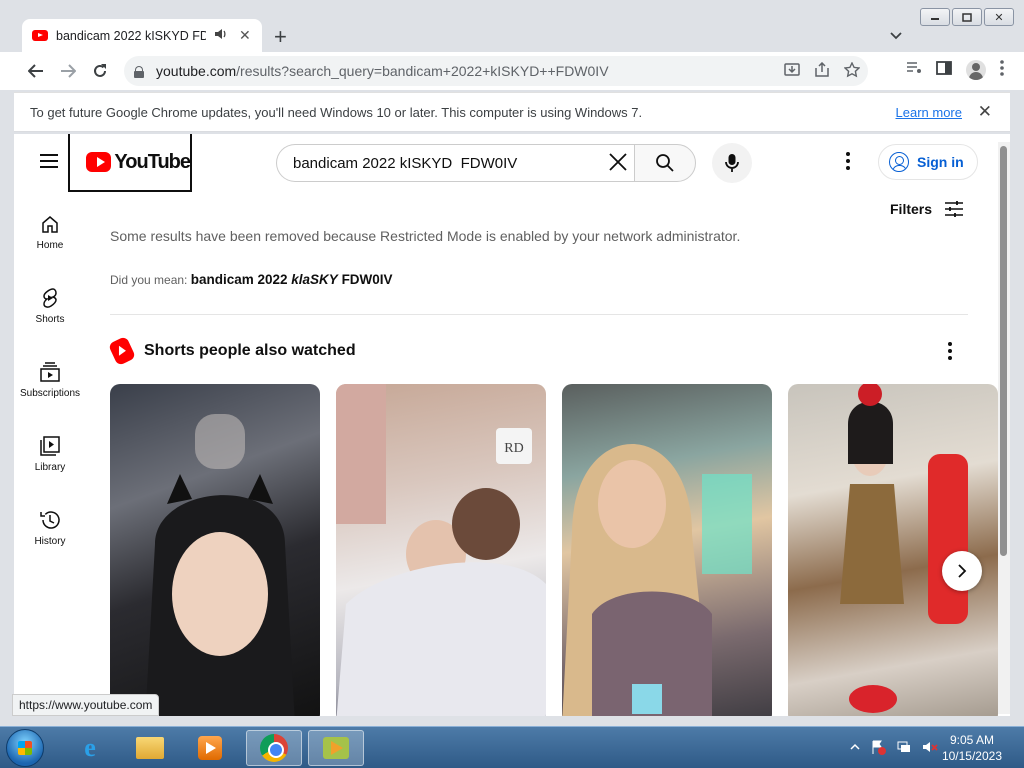 The width and height of the screenshot is (1024, 768). I want to click on app-arrow-icon, so click(336, 748).